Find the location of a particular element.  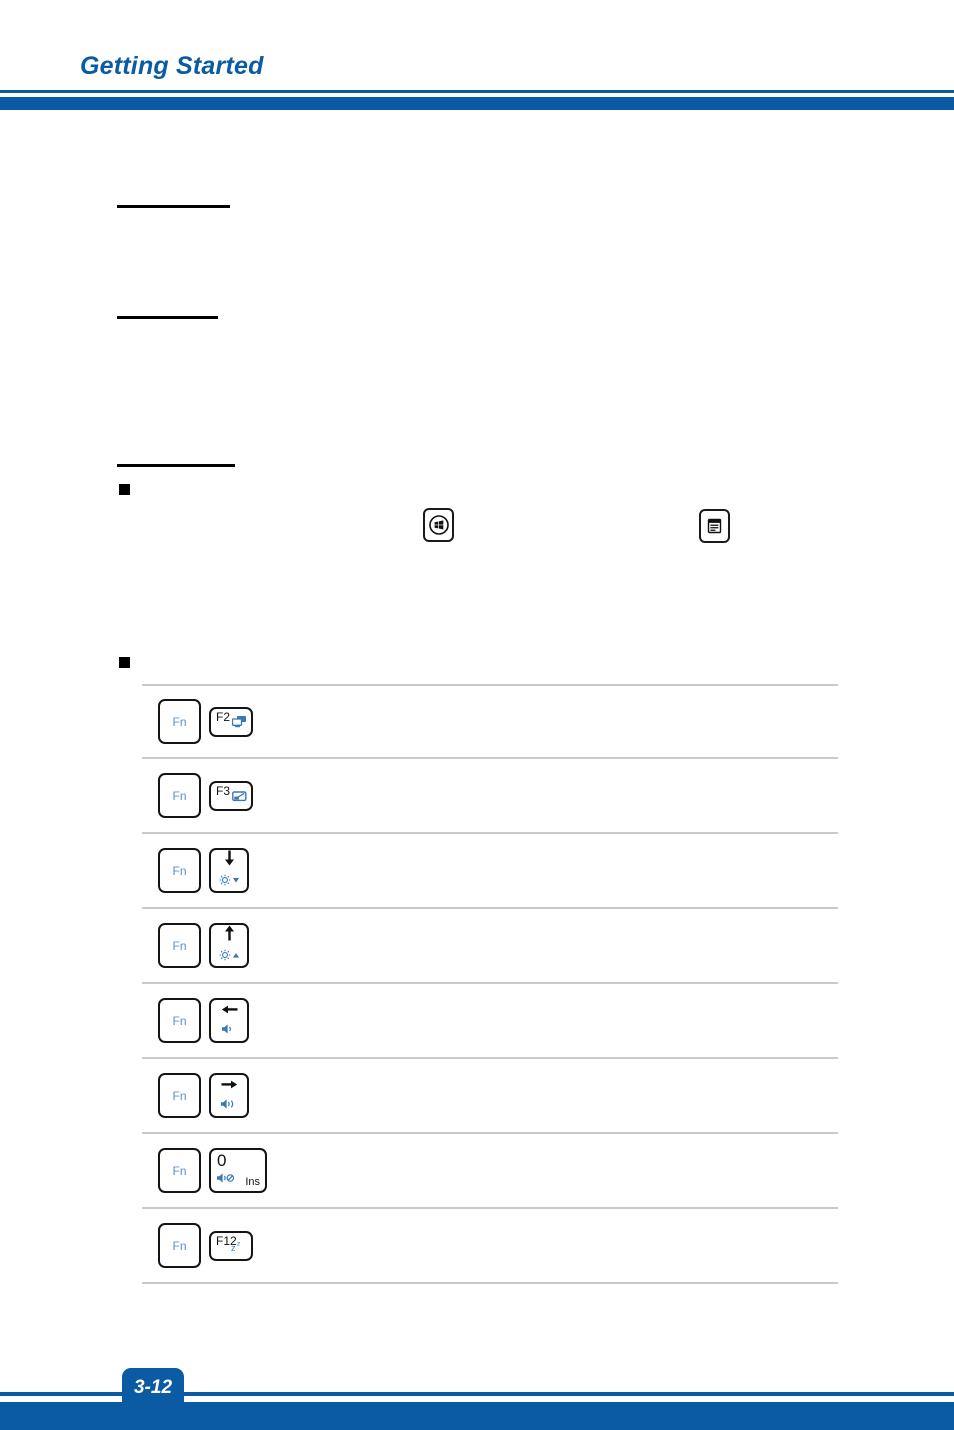

display-switch-icon is located at coordinates (239, 723).